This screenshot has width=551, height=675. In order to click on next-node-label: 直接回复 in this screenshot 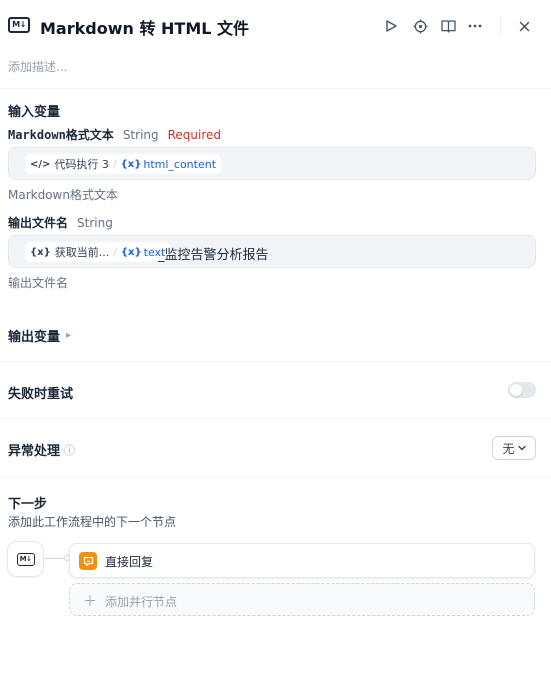, I will do `click(129, 562)`.